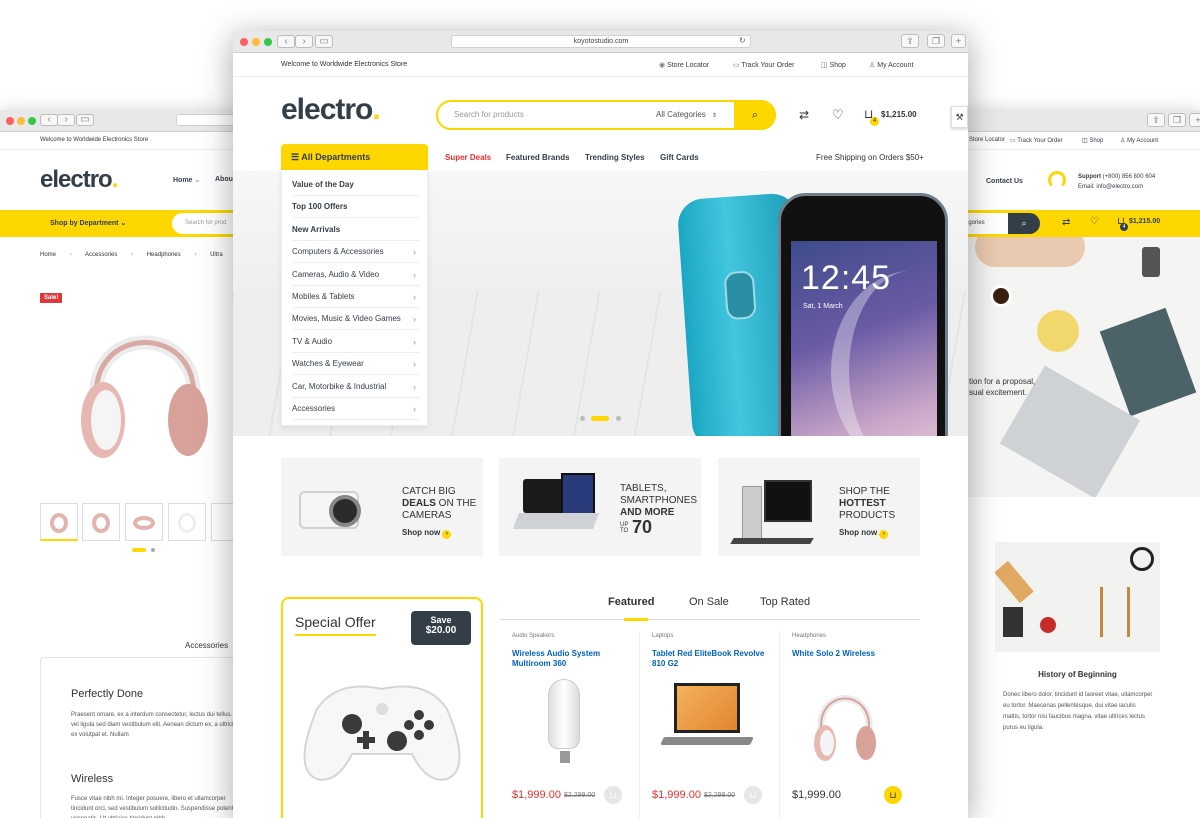 This screenshot has height=818, width=1200. I want to click on product-category: Laptops, so click(662, 636).